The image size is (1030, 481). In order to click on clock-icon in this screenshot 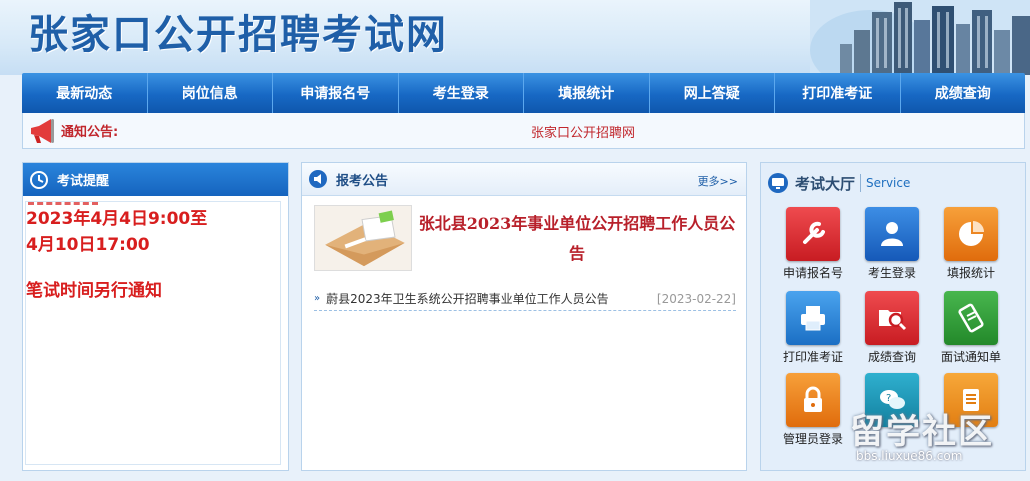, I will do `click(39, 179)`.